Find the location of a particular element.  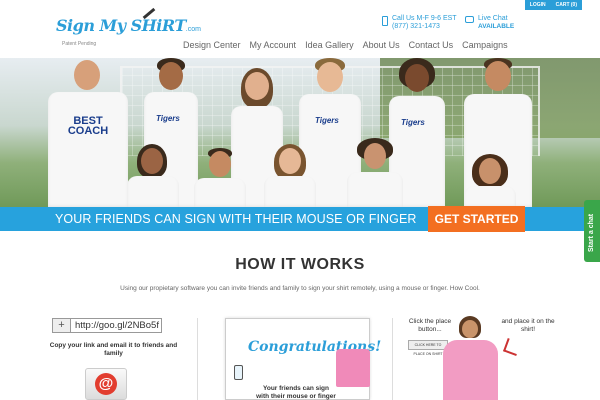

live-chat-status: AVAILABLE is located at coordinates (496, 26).